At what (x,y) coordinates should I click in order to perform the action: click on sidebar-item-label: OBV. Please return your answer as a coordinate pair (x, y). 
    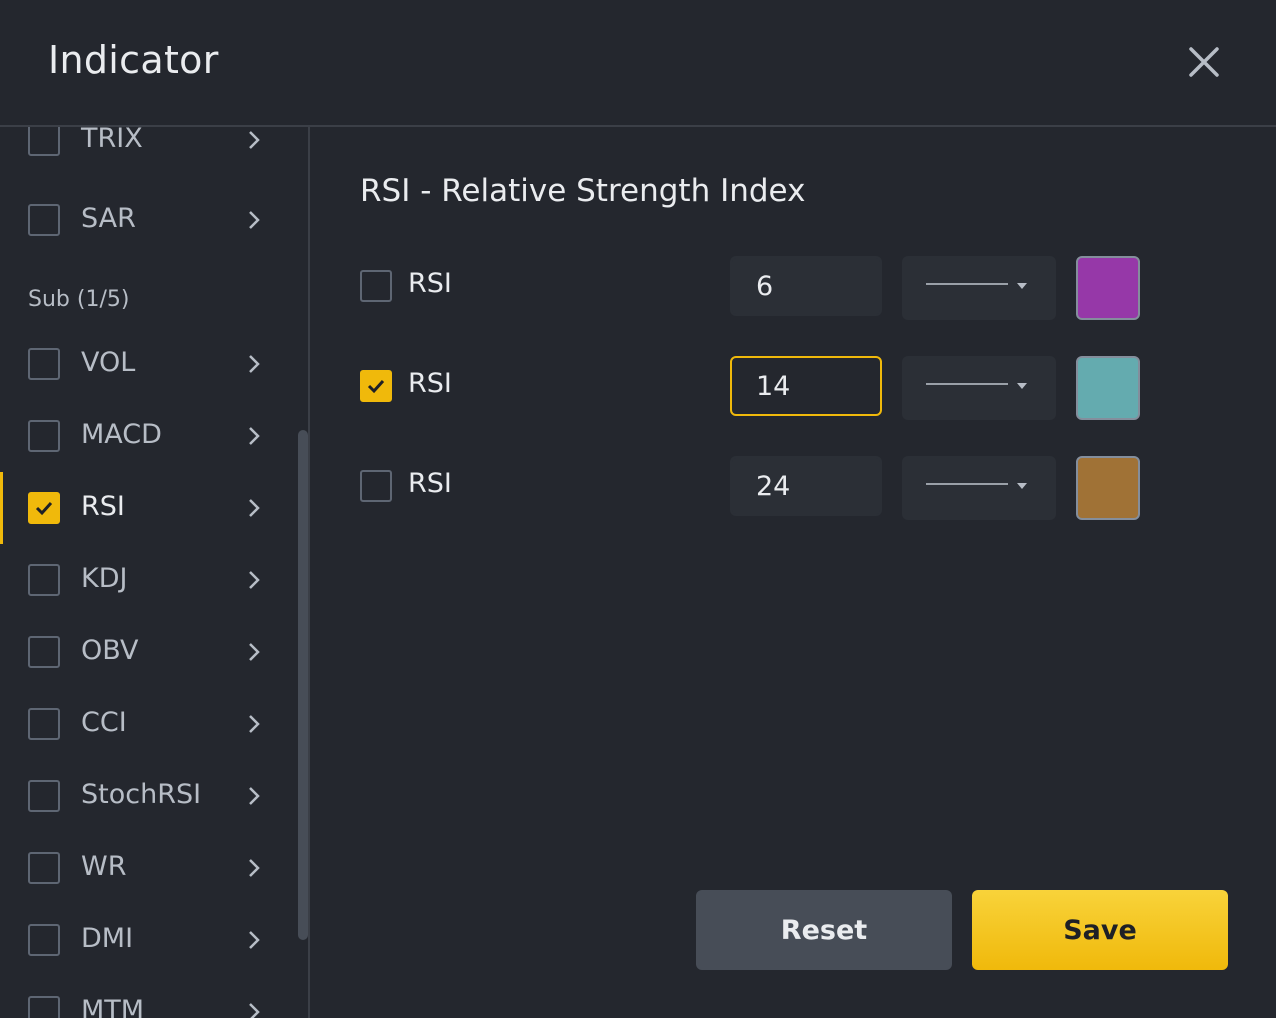
    Looking at the image, I should click on (110, 650).